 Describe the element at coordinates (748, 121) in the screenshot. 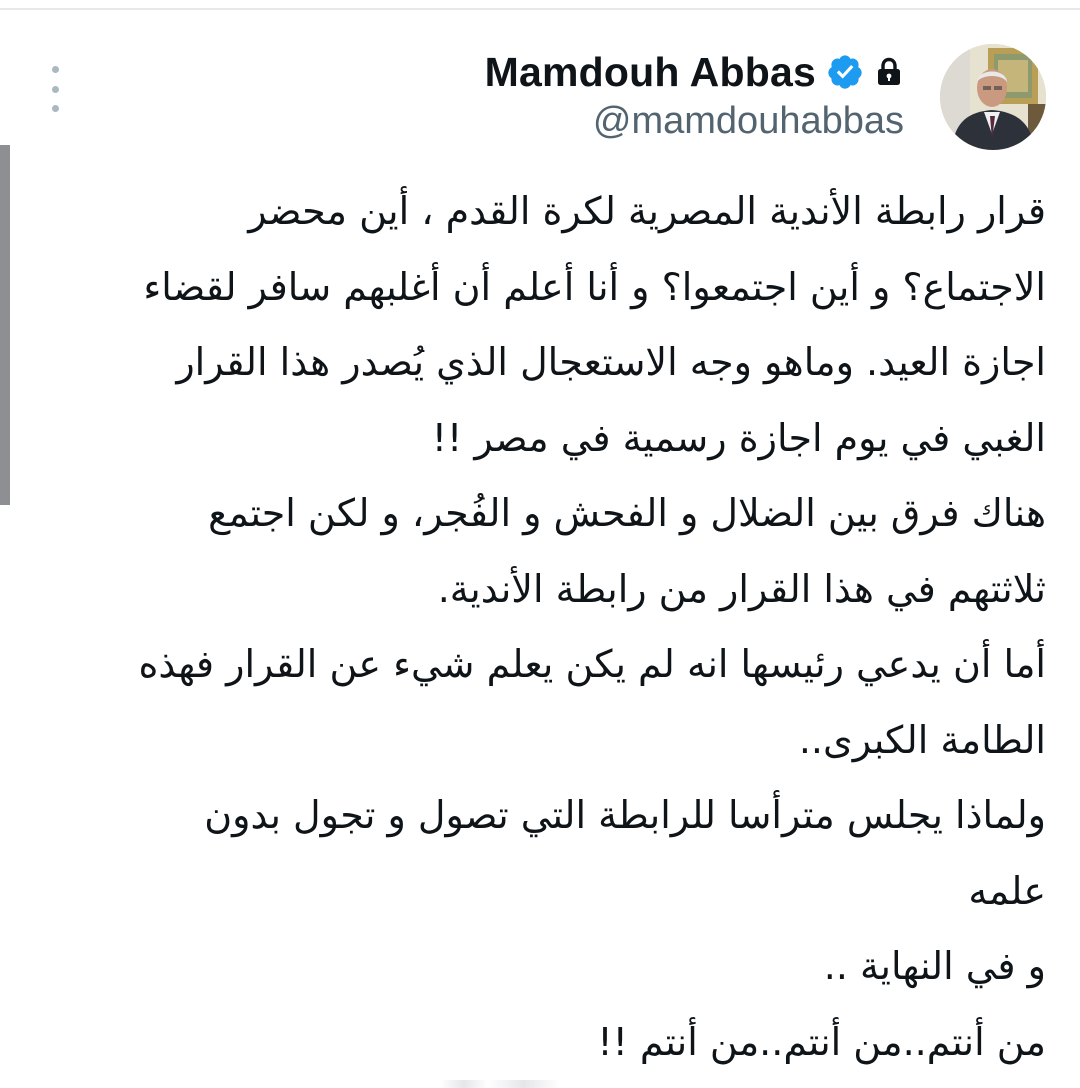

I see `author-handle: @mamdouhabbas` at that location.